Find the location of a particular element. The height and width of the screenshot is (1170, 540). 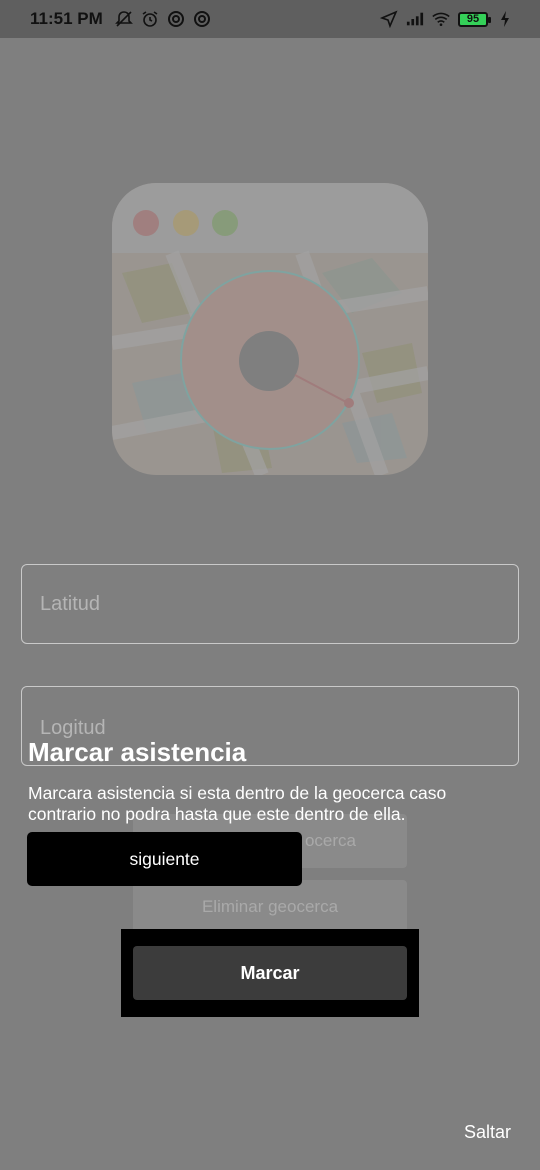

status-bar-left: 11:51 PM is located at coordinates (120, 19).